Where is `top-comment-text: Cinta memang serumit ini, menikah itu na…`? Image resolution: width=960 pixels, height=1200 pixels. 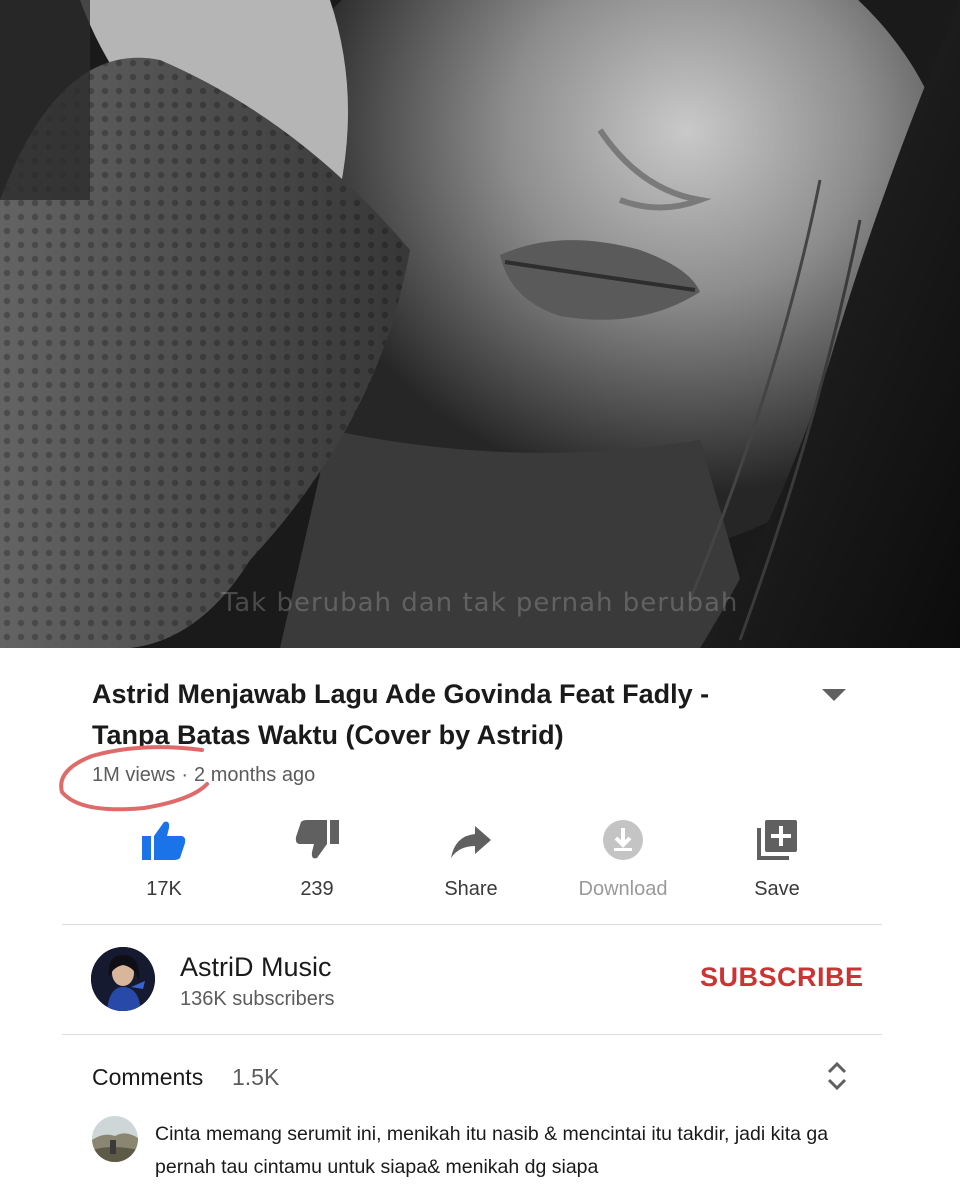 top-comment-text: Cinta memang serumit ini, menikah itu na… is located at coordinates (492, 1150).